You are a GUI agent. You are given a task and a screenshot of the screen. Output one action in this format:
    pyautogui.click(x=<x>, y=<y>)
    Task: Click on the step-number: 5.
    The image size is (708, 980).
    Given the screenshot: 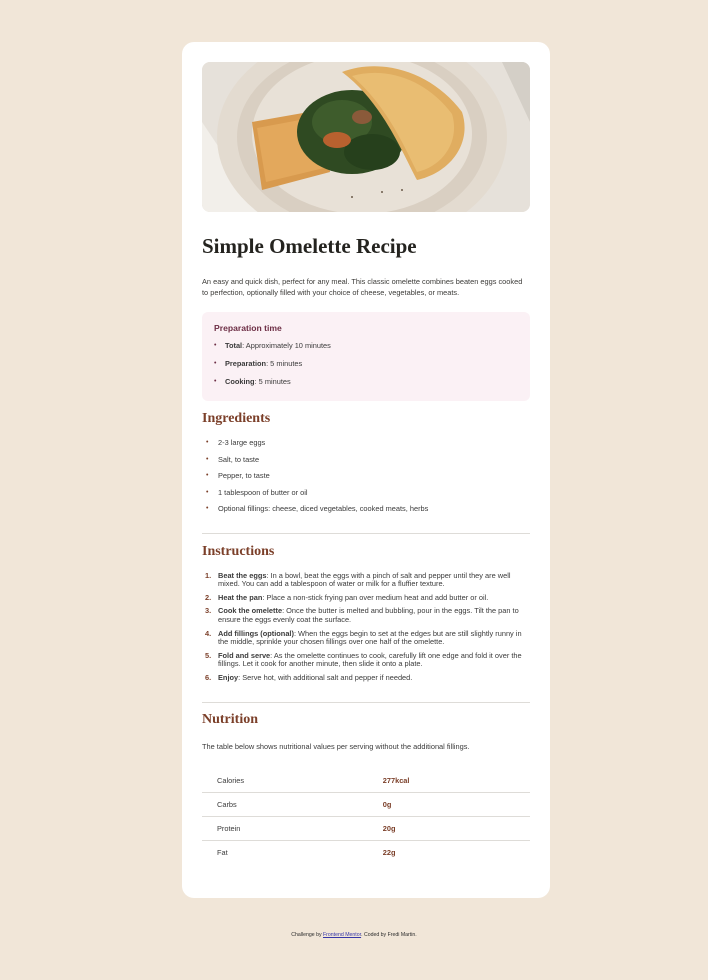 What is the action you would take?
    pyautogui.click(x=208, y=655)
    